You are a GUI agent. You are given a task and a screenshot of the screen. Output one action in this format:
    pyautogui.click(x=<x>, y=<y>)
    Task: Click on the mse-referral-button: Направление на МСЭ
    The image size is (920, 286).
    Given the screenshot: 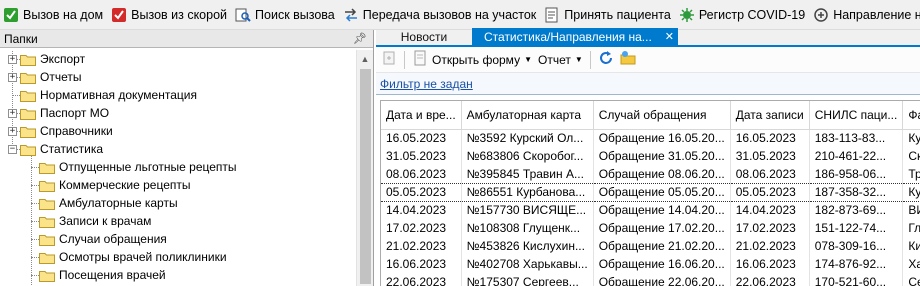 What is the action you would take?
    pyautogui.click(x=865, y=15)
    